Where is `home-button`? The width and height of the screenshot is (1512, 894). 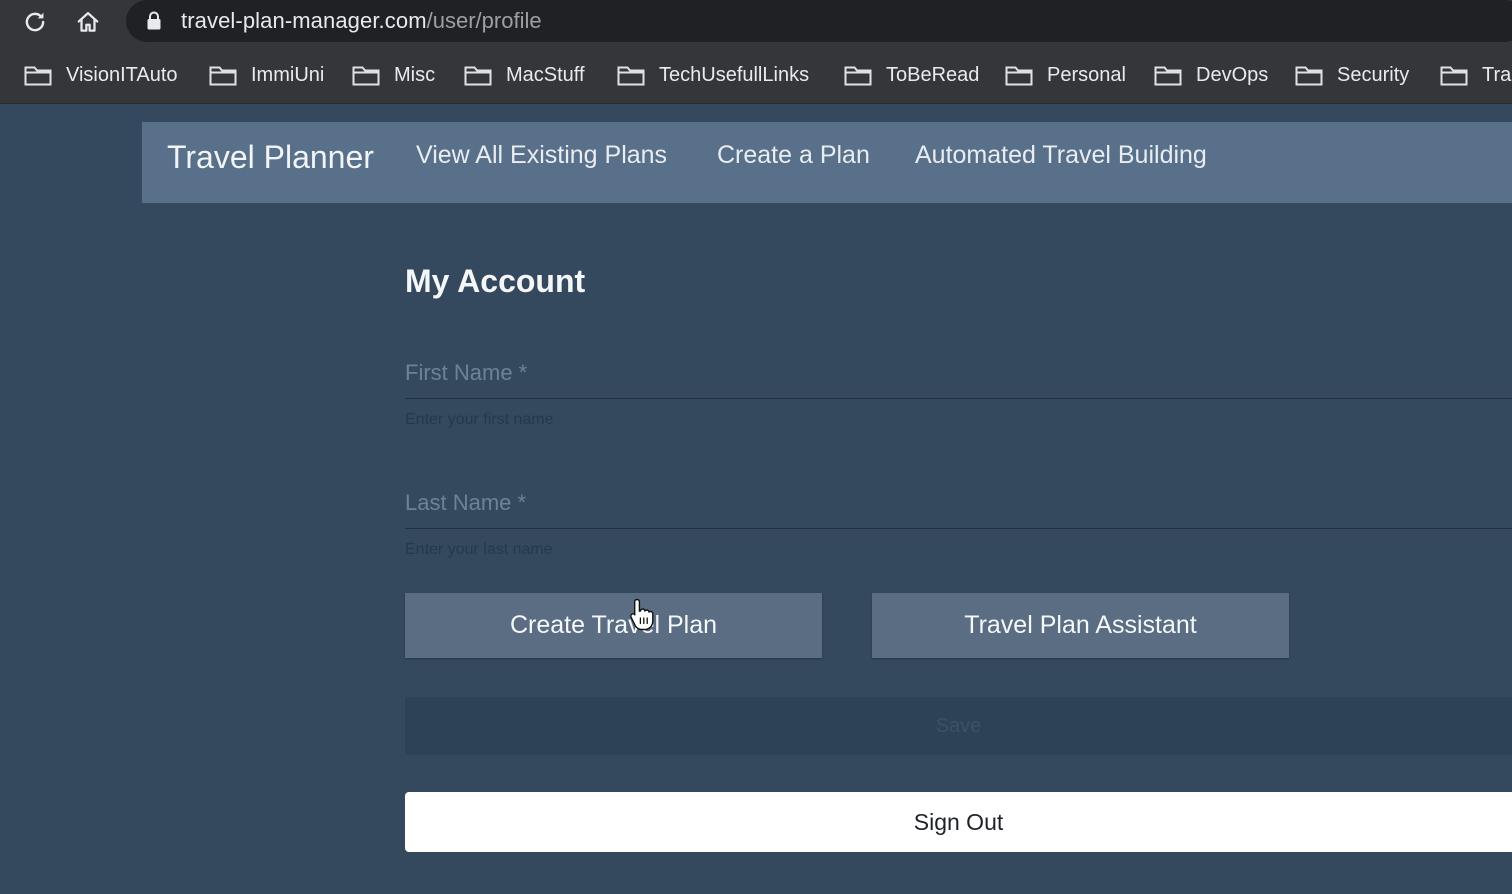 home-button is located at coordinates (88, 22).